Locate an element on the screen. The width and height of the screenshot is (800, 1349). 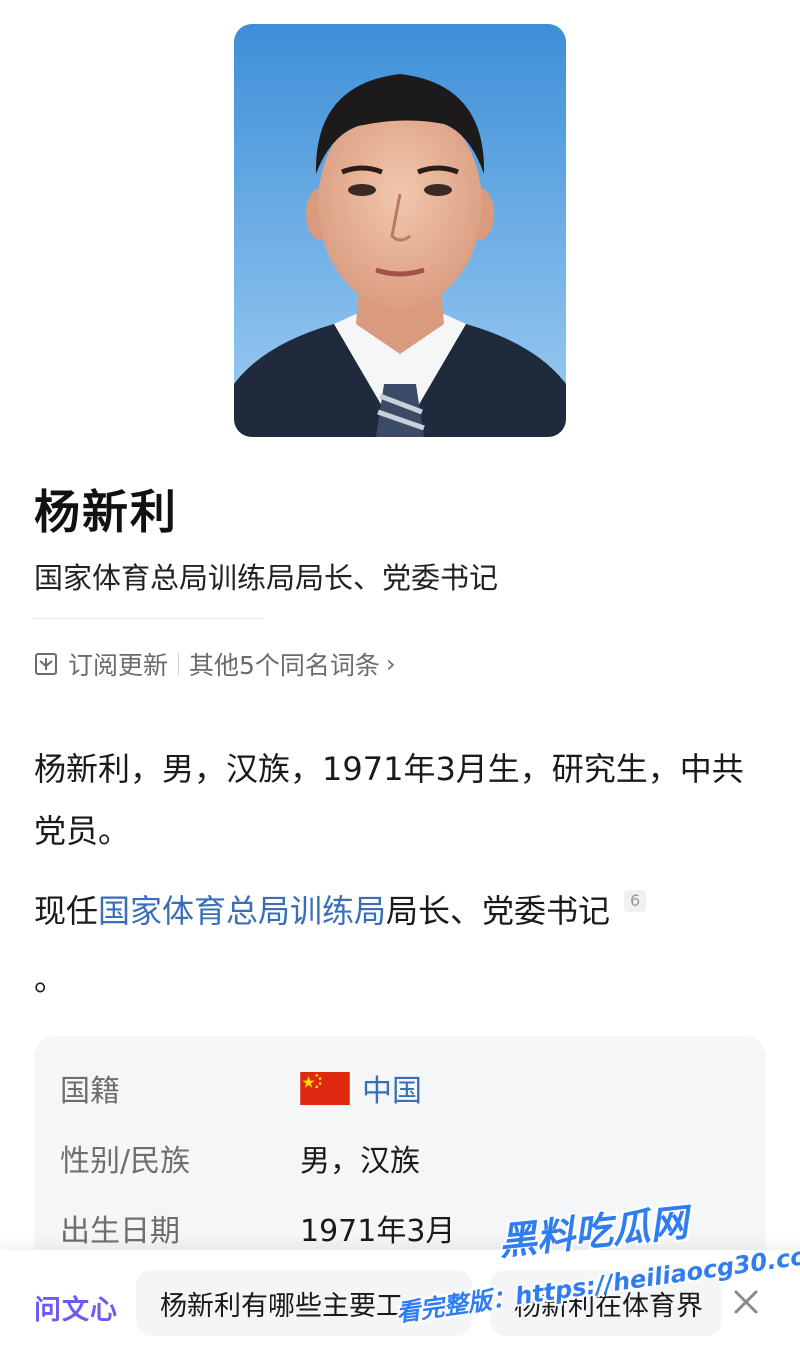
same-name-entries-link: 其他5个同名词条 is located at coordinates (284, 664).